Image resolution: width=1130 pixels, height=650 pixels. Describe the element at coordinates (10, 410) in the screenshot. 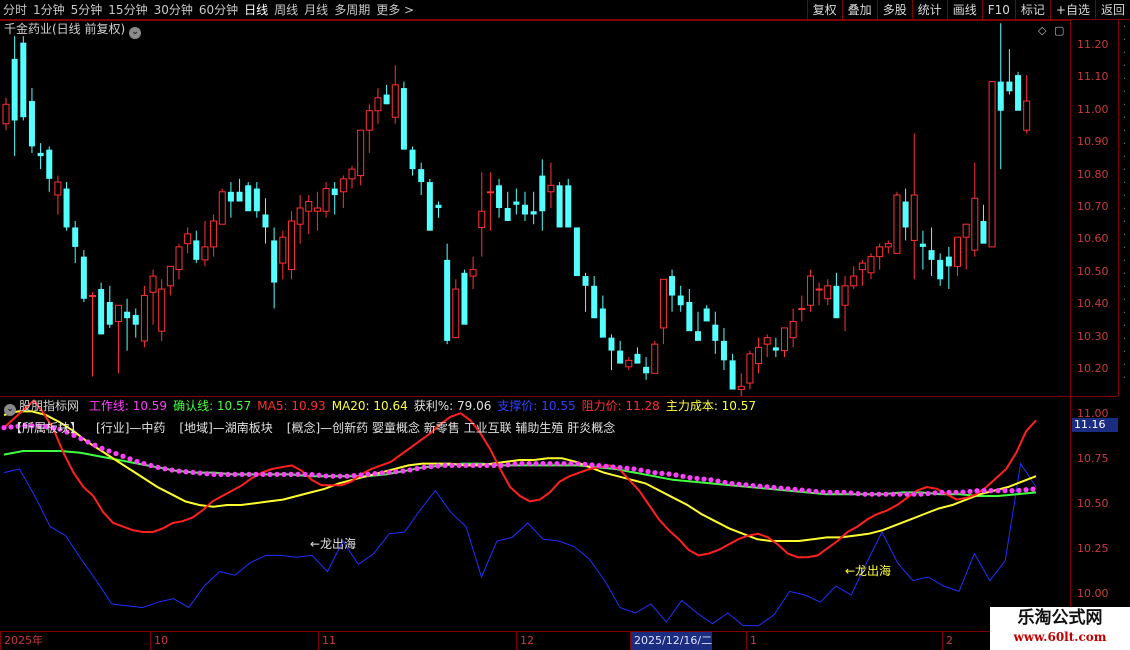

I see `chevron-down-icon: ⌄` at that location.